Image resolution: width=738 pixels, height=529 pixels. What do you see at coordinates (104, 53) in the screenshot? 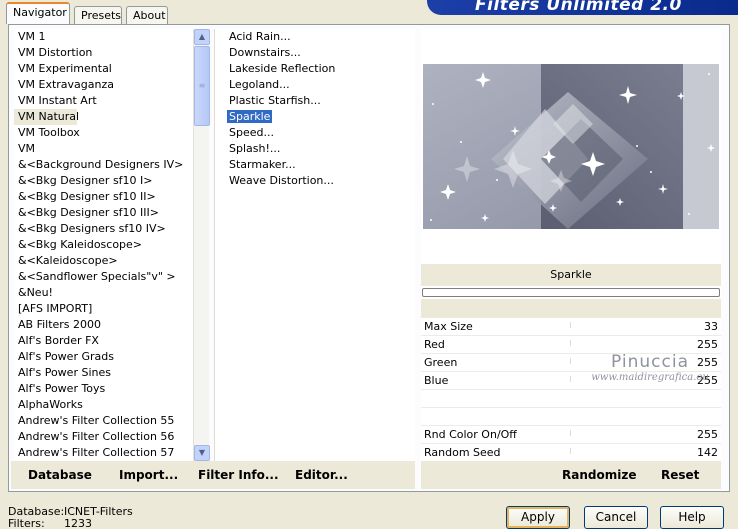
I see `category-item: VM Distortion` at bounding box center [104, 53].